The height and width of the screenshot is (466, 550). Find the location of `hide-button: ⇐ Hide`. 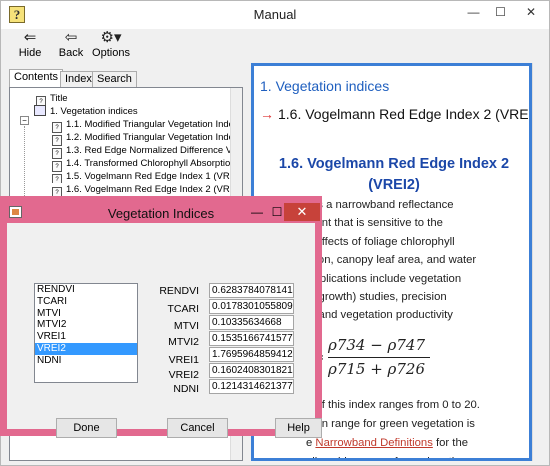

hide-button: ⇐ Hide is located at coordinates (30, 44).